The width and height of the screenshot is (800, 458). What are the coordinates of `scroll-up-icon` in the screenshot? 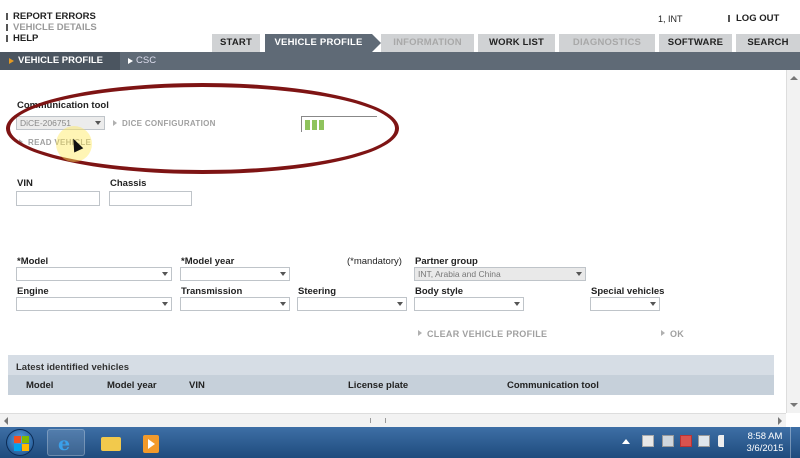 It's located at (794, 78).